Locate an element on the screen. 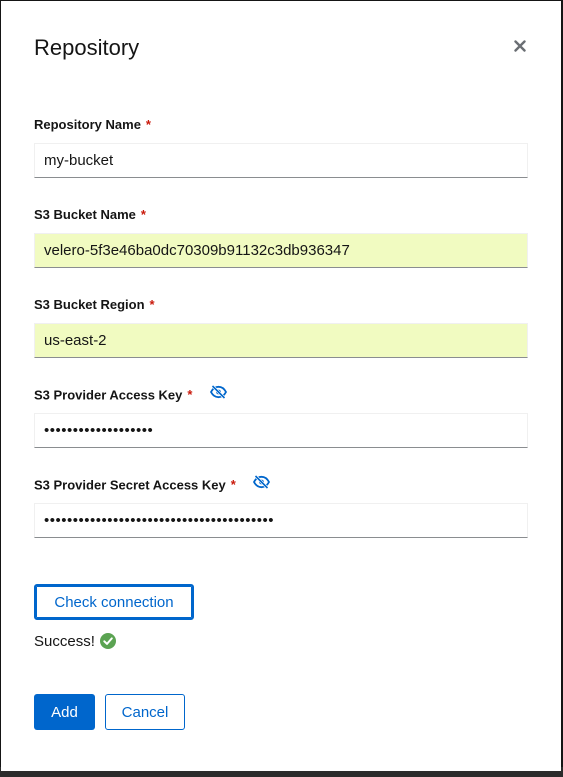 The width and height of the screenshot is (563, 777). close-icon is located at coordinates (520, 46).